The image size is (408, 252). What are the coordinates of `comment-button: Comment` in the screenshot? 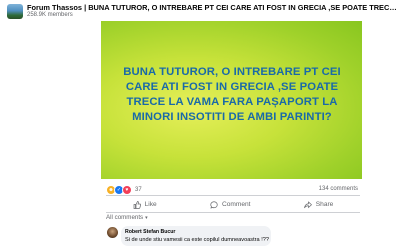 It's located at (230, 204).